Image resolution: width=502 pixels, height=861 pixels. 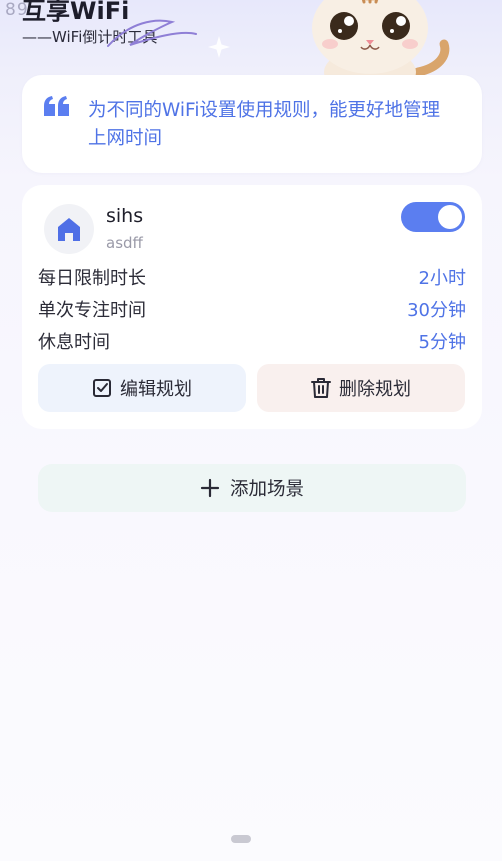 I want to click on quote-icon, so click(x=56, y=106).